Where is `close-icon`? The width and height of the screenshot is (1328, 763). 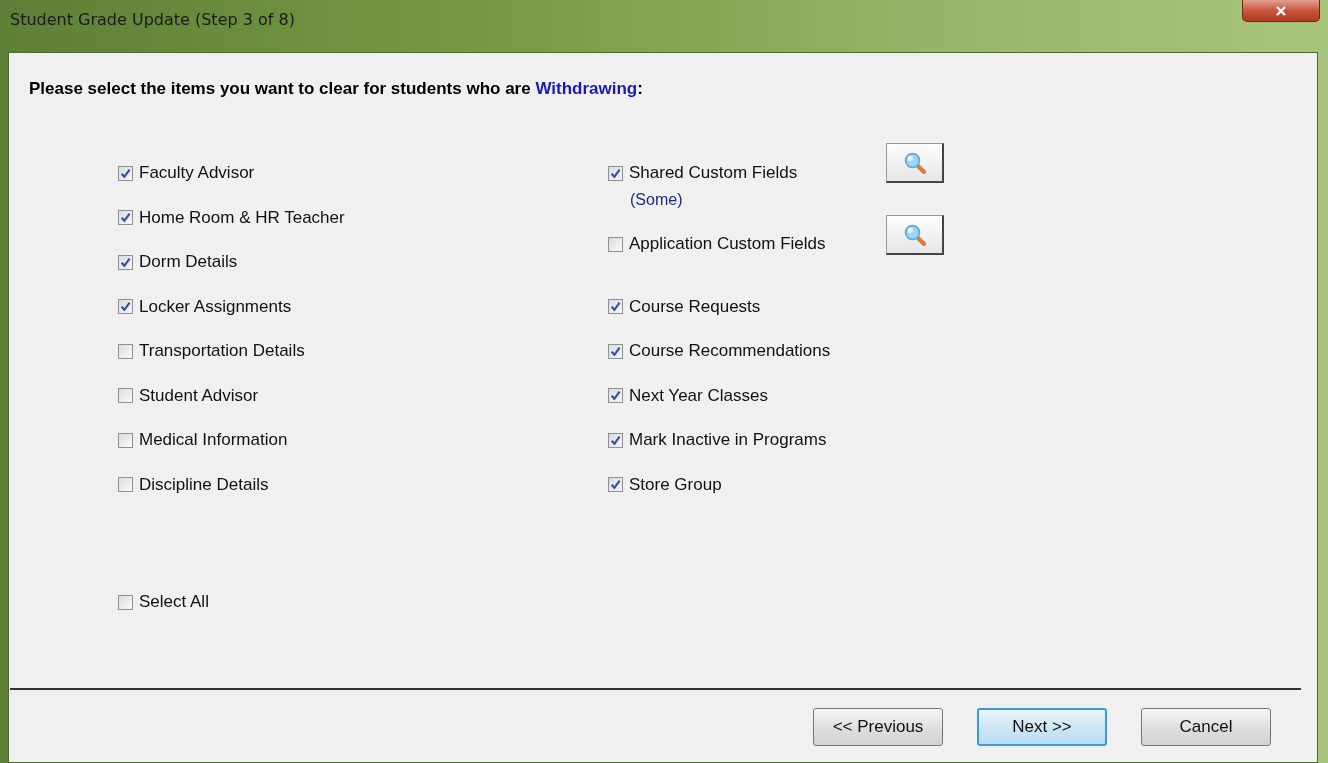
close-icon is located at coordinates (1281, 10).